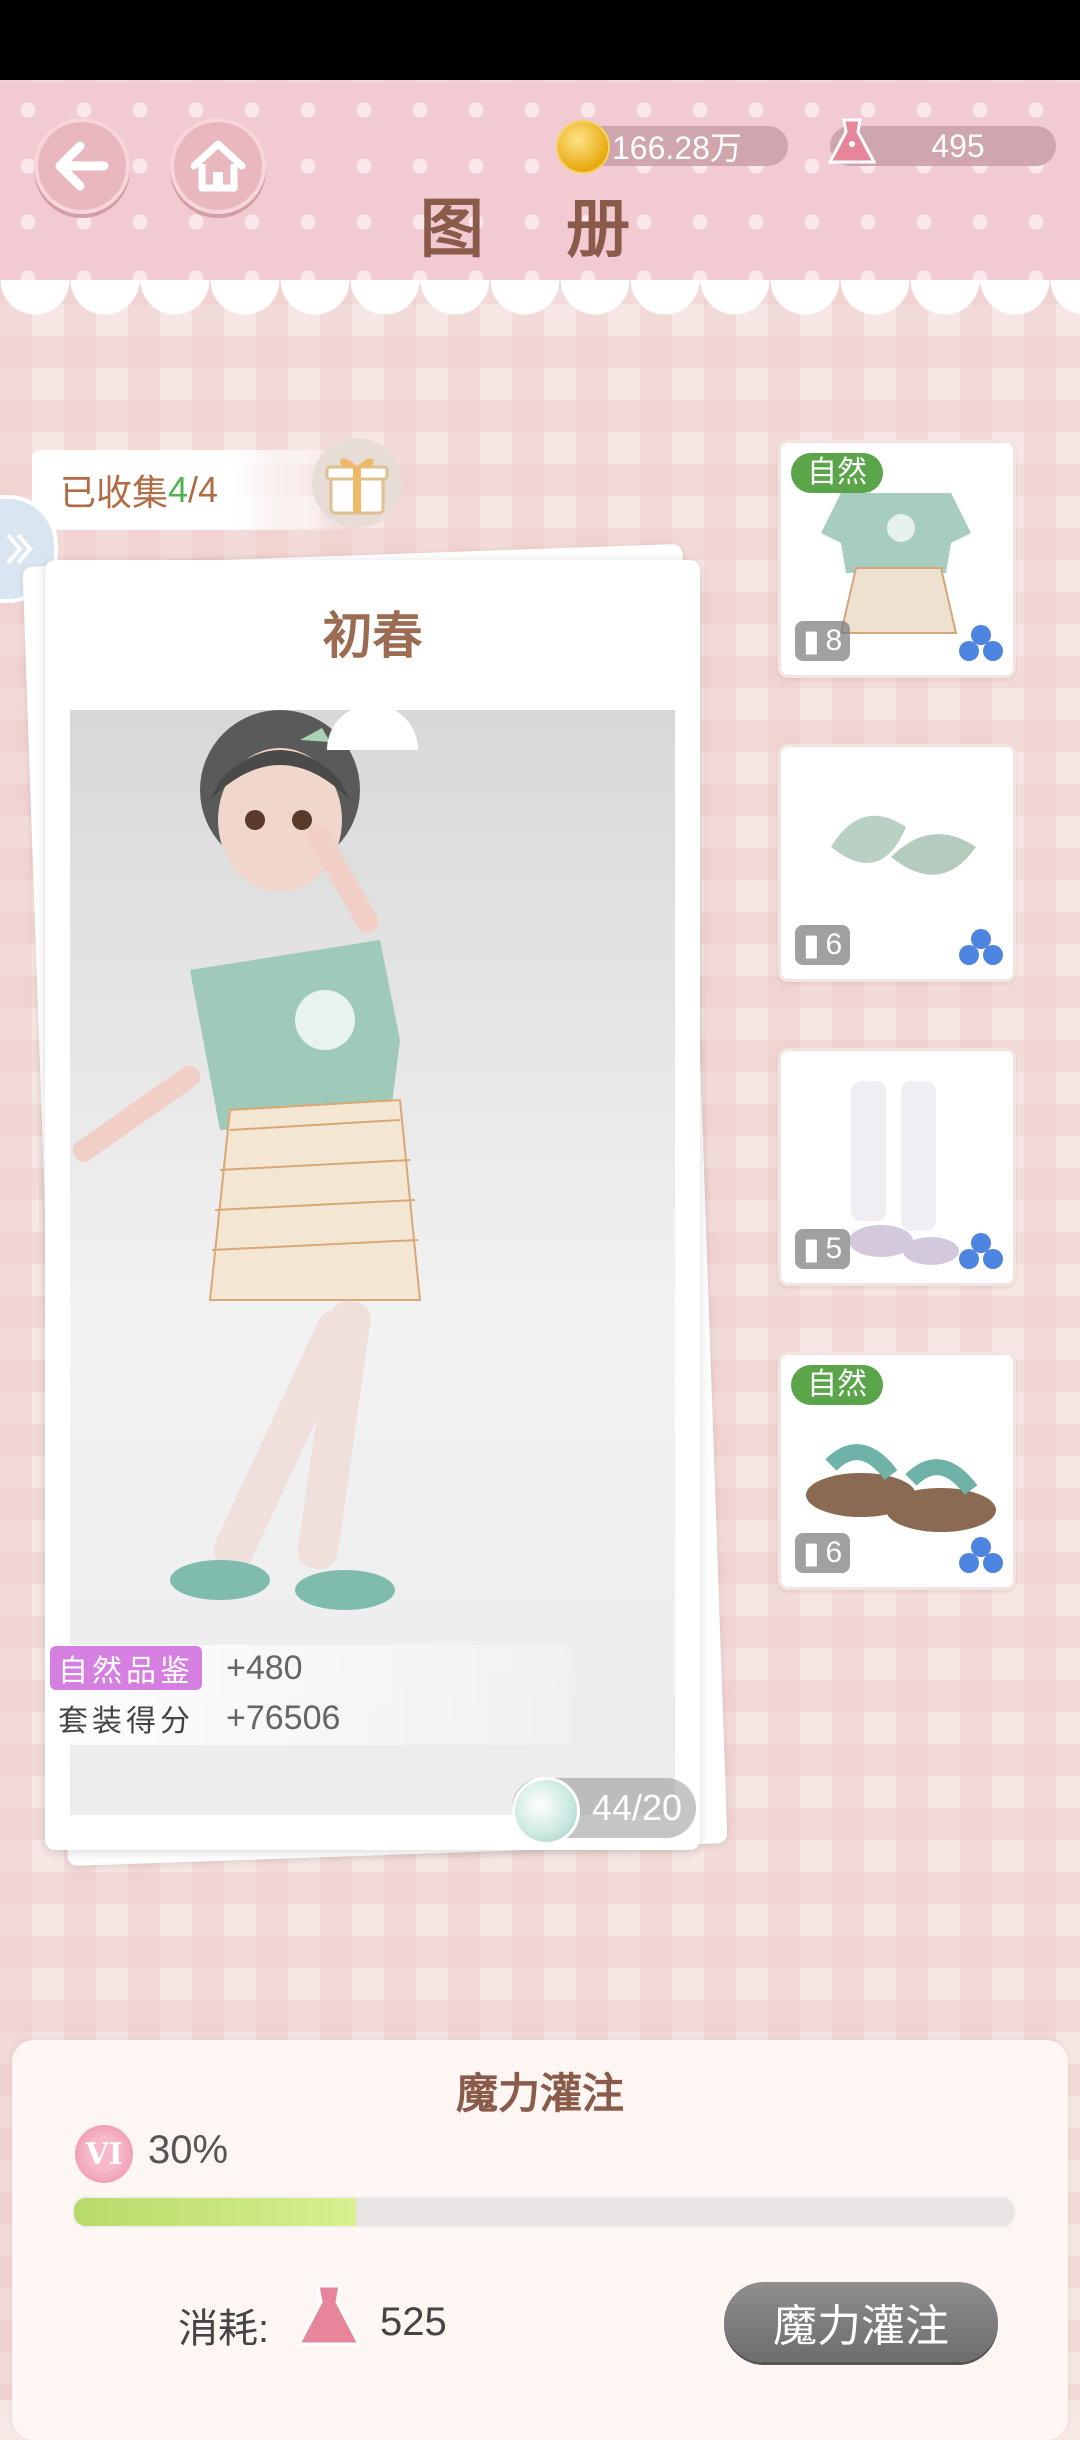  Describe the element at coordinates (896, 563) in the screenshot. I see `outfit-top-skirt-icon` at that location.